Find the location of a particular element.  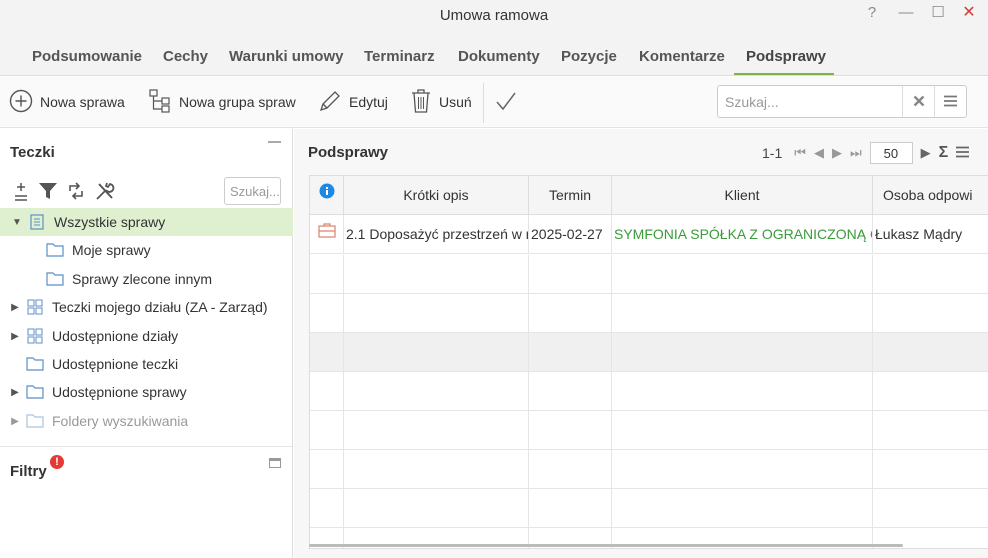

tree-item-shared-departments: ▶ Udostępnione działy is located at coordinates (146, 336).